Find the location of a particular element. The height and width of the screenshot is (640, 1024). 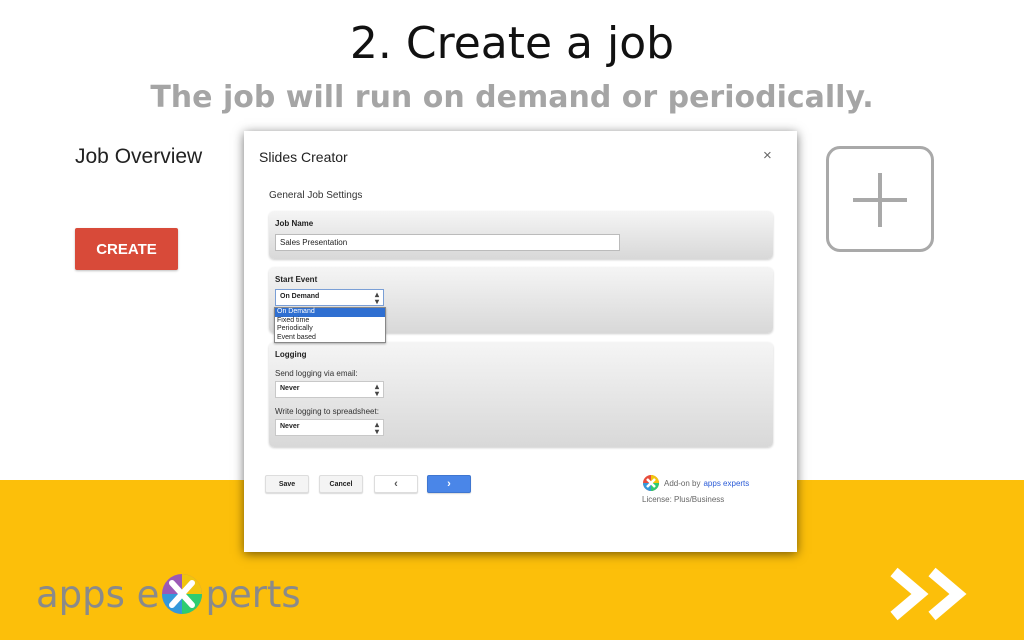

option-on-demand: On Demand is located at coordinates (330, 312).